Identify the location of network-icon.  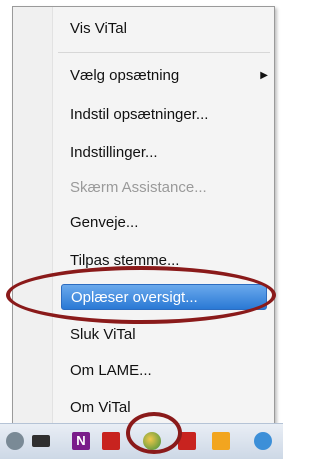
(41, 441).